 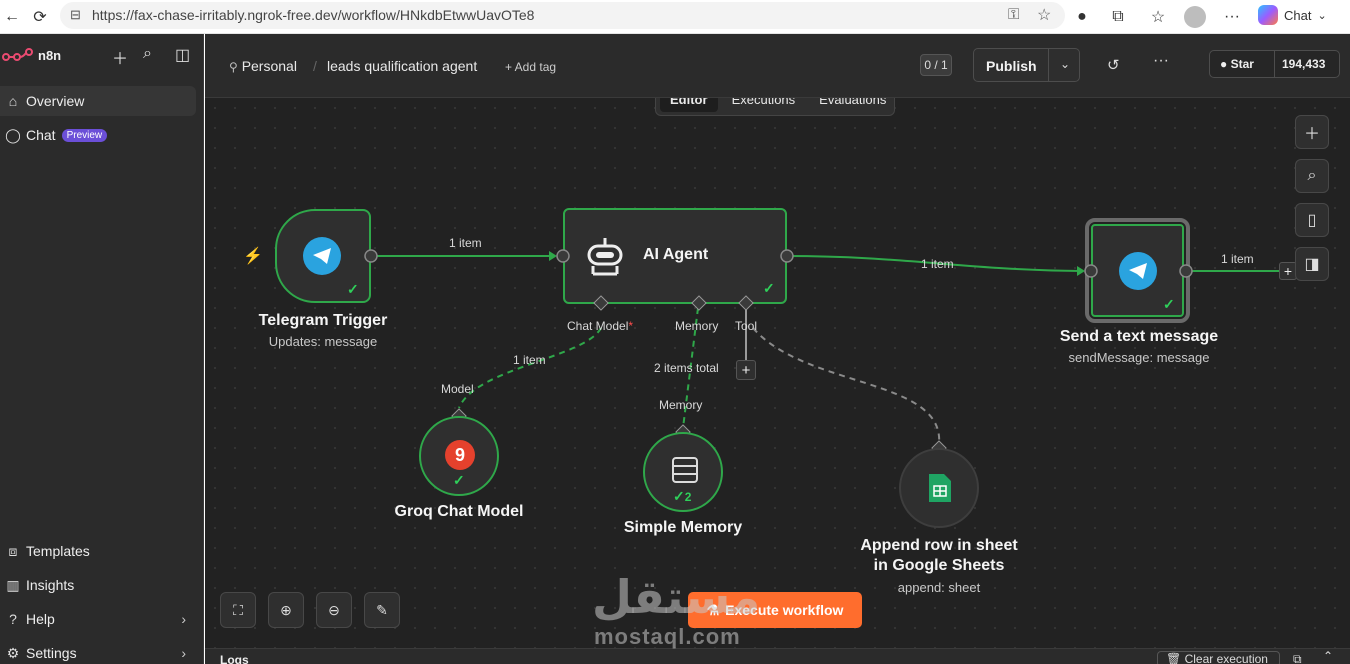 I want to click on sticky-note-button: ▯, so click(x=1312, y=220).